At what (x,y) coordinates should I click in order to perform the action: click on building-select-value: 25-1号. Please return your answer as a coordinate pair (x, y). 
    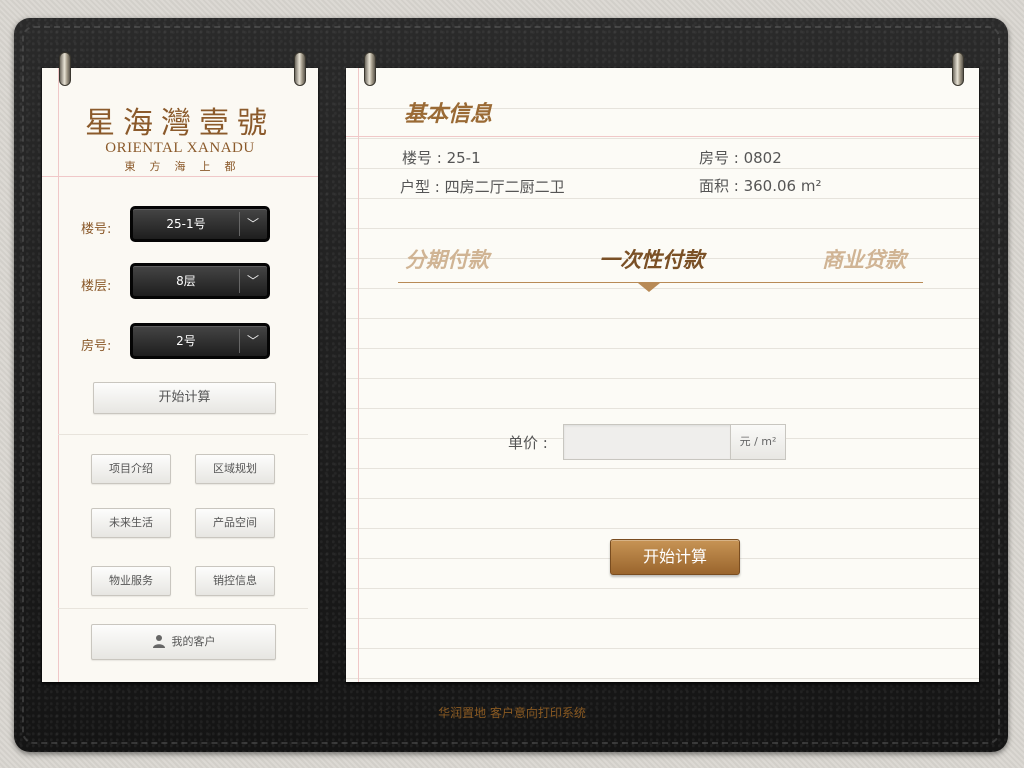
    Looking at the image, I should click on (186, 224).